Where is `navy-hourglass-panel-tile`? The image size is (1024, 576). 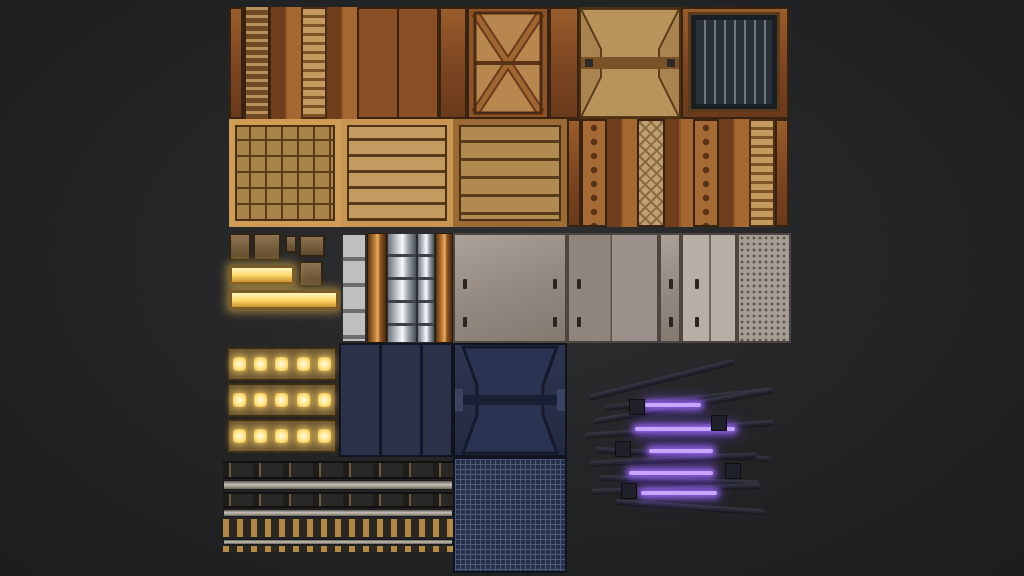
navy-hourglass-panel-tile is located at coordinates (510, 400).